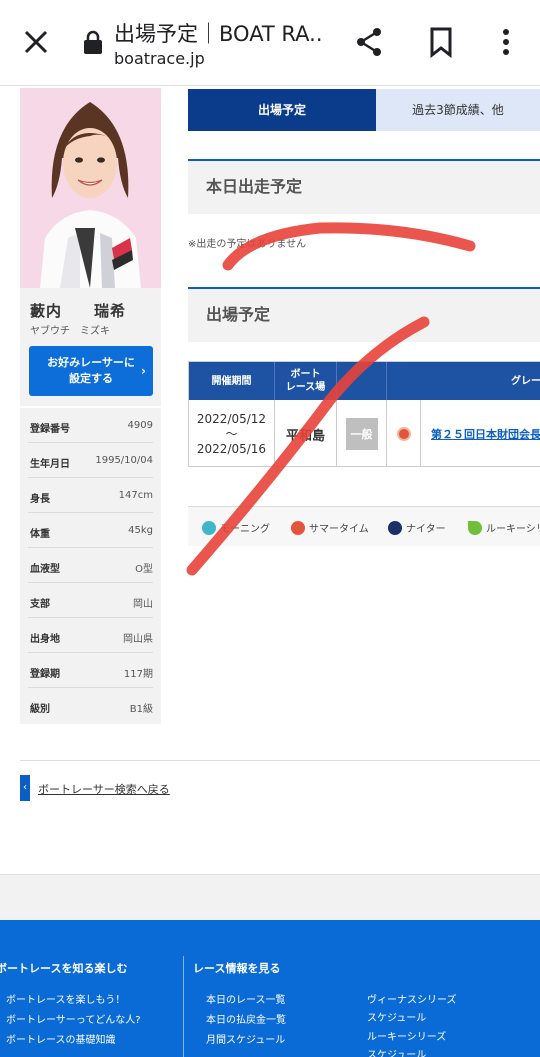  Describe the element at coordinates (406, 1035) in the screenshot. I see `footer-link: ルーキーシリーズ` at that location.